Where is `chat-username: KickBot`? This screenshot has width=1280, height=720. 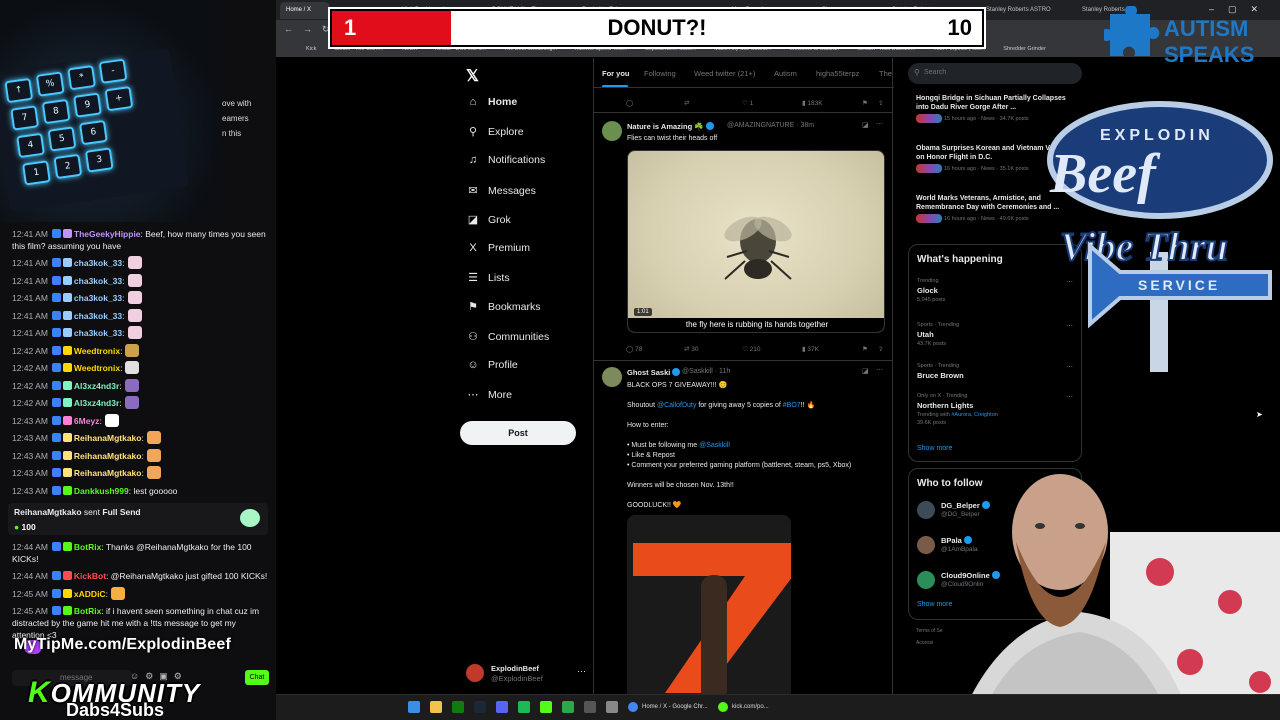
chat-username: KickBot is located at coordinates (90, 576).